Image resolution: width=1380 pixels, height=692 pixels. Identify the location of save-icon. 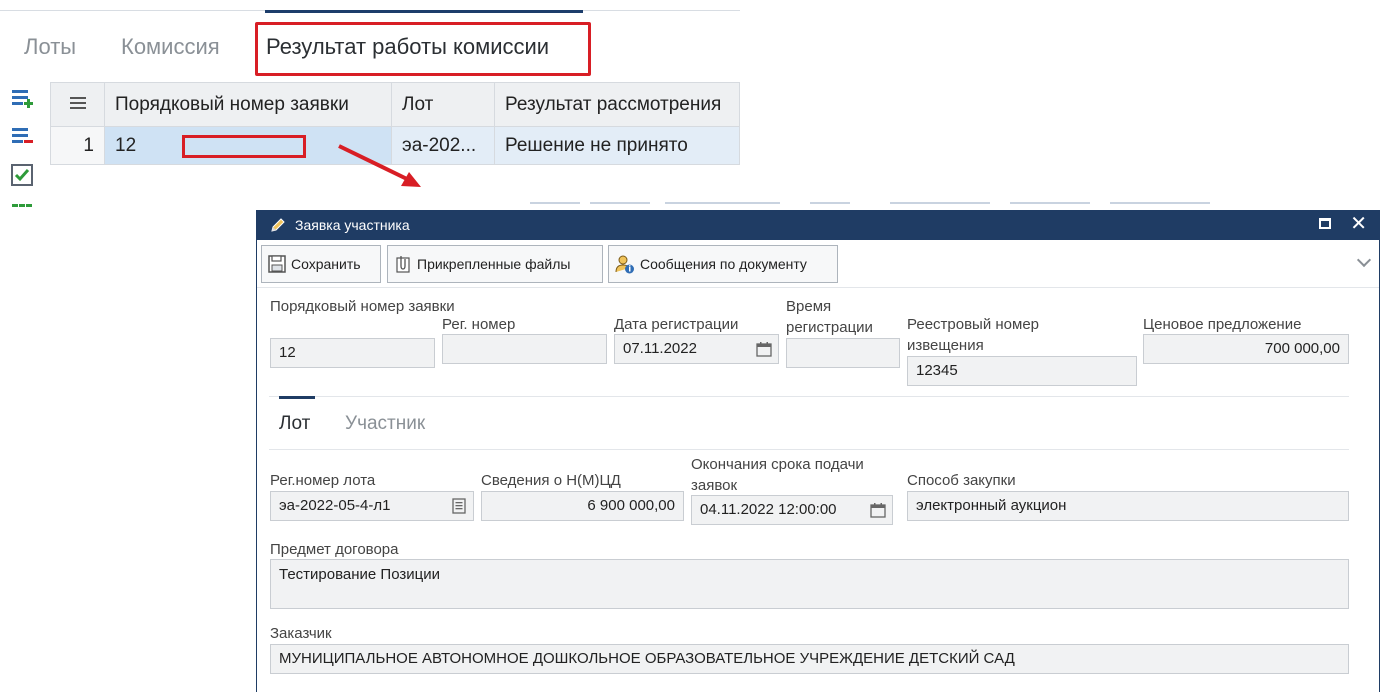
(277, 264).